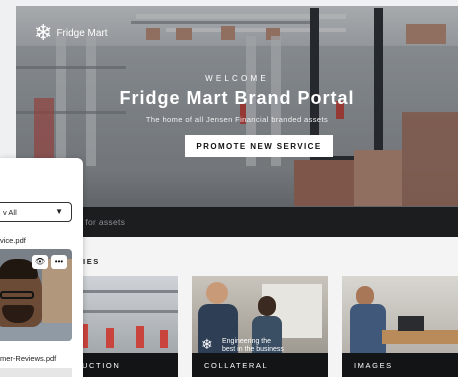 The height and width of the screenshot is (377, 458). I want to click on category-card-images: IMAGES, so click(400, 326).